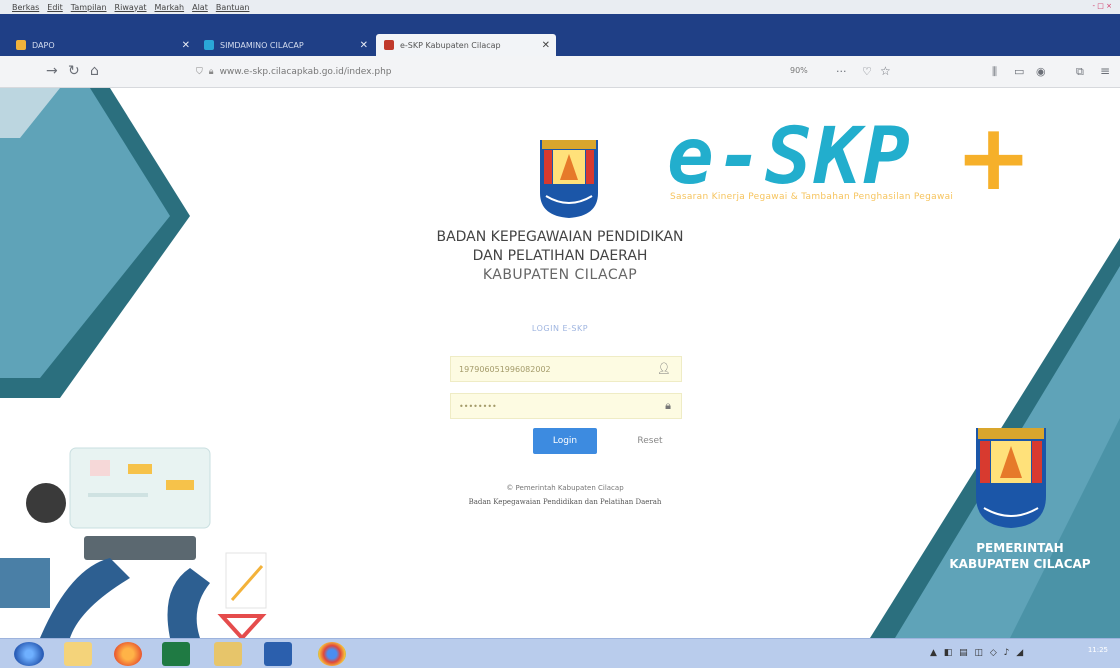 The height and width of the screenshot is (668, 1120). Describe the element at coordinates (505, 369) in the screenshot. I see `username-value: 197906051996082002` at that location.